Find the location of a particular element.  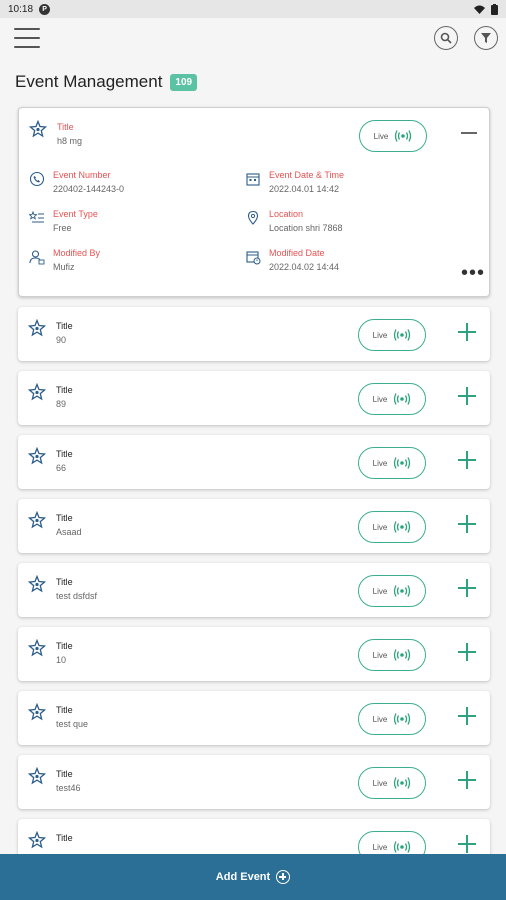

location-value: Location shri 7868 is located at coordinates (306, 228).